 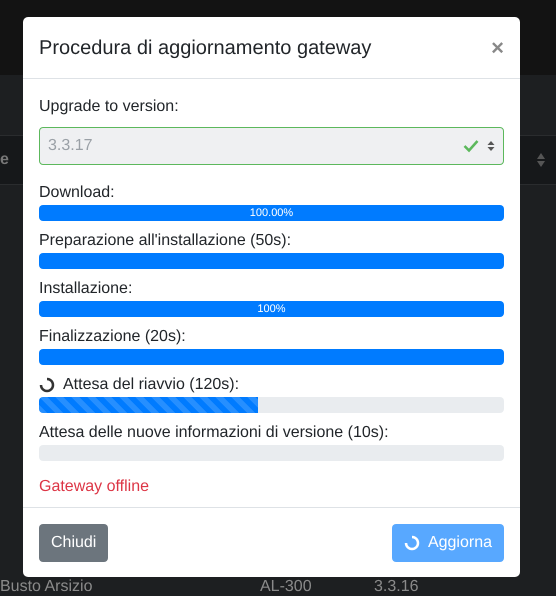 I want to click on column-header: e, so click(x=4, y=160).